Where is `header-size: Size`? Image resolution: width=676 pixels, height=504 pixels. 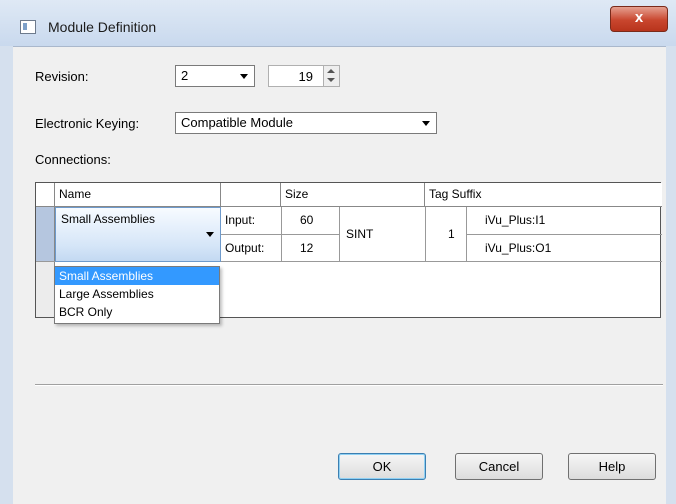 header-size: Size is located at coordinates (353, 195).